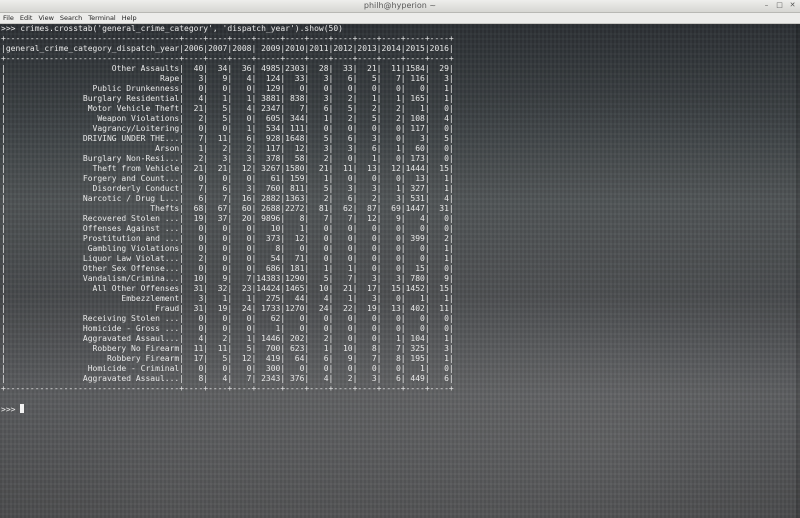  Describe the element at coordinates (101, 18) in the screenshot. I see `menu-terminal: Terminal` at that location.